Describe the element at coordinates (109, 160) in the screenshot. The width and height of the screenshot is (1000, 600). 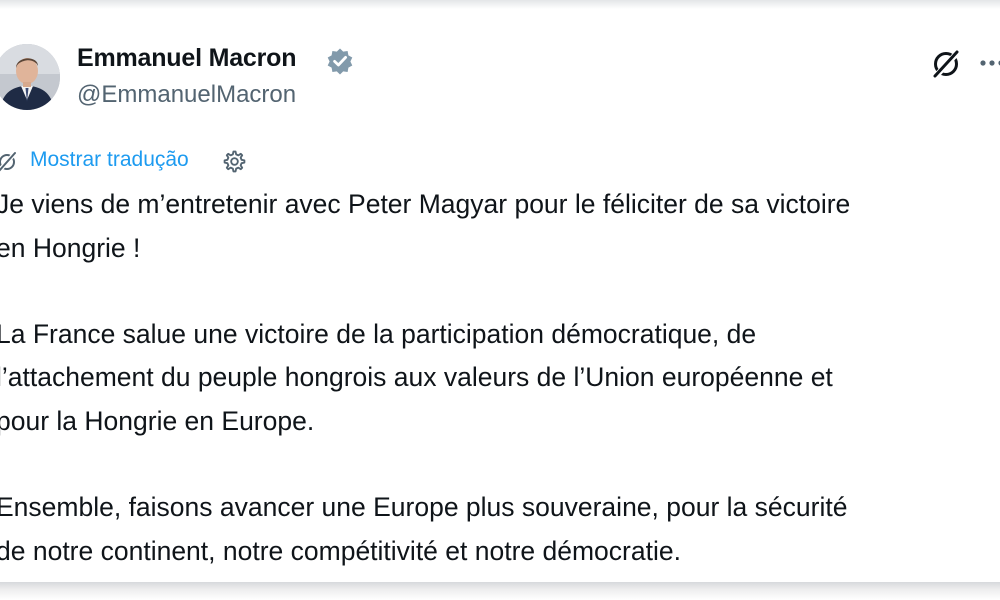
I see `show-translation-link: Mostrar tradução` at that location.